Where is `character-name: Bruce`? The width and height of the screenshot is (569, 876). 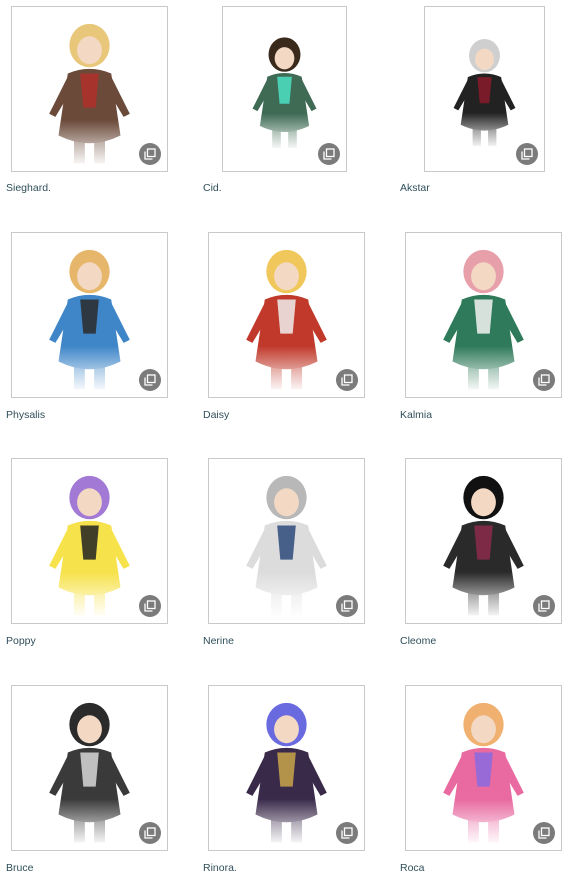 character-name: Bruce is located at coordinates (19, 868).